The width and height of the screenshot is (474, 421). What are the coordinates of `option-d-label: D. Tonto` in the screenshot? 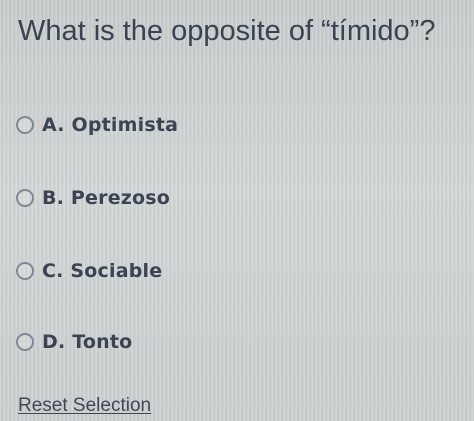 It's located at (87, 342).